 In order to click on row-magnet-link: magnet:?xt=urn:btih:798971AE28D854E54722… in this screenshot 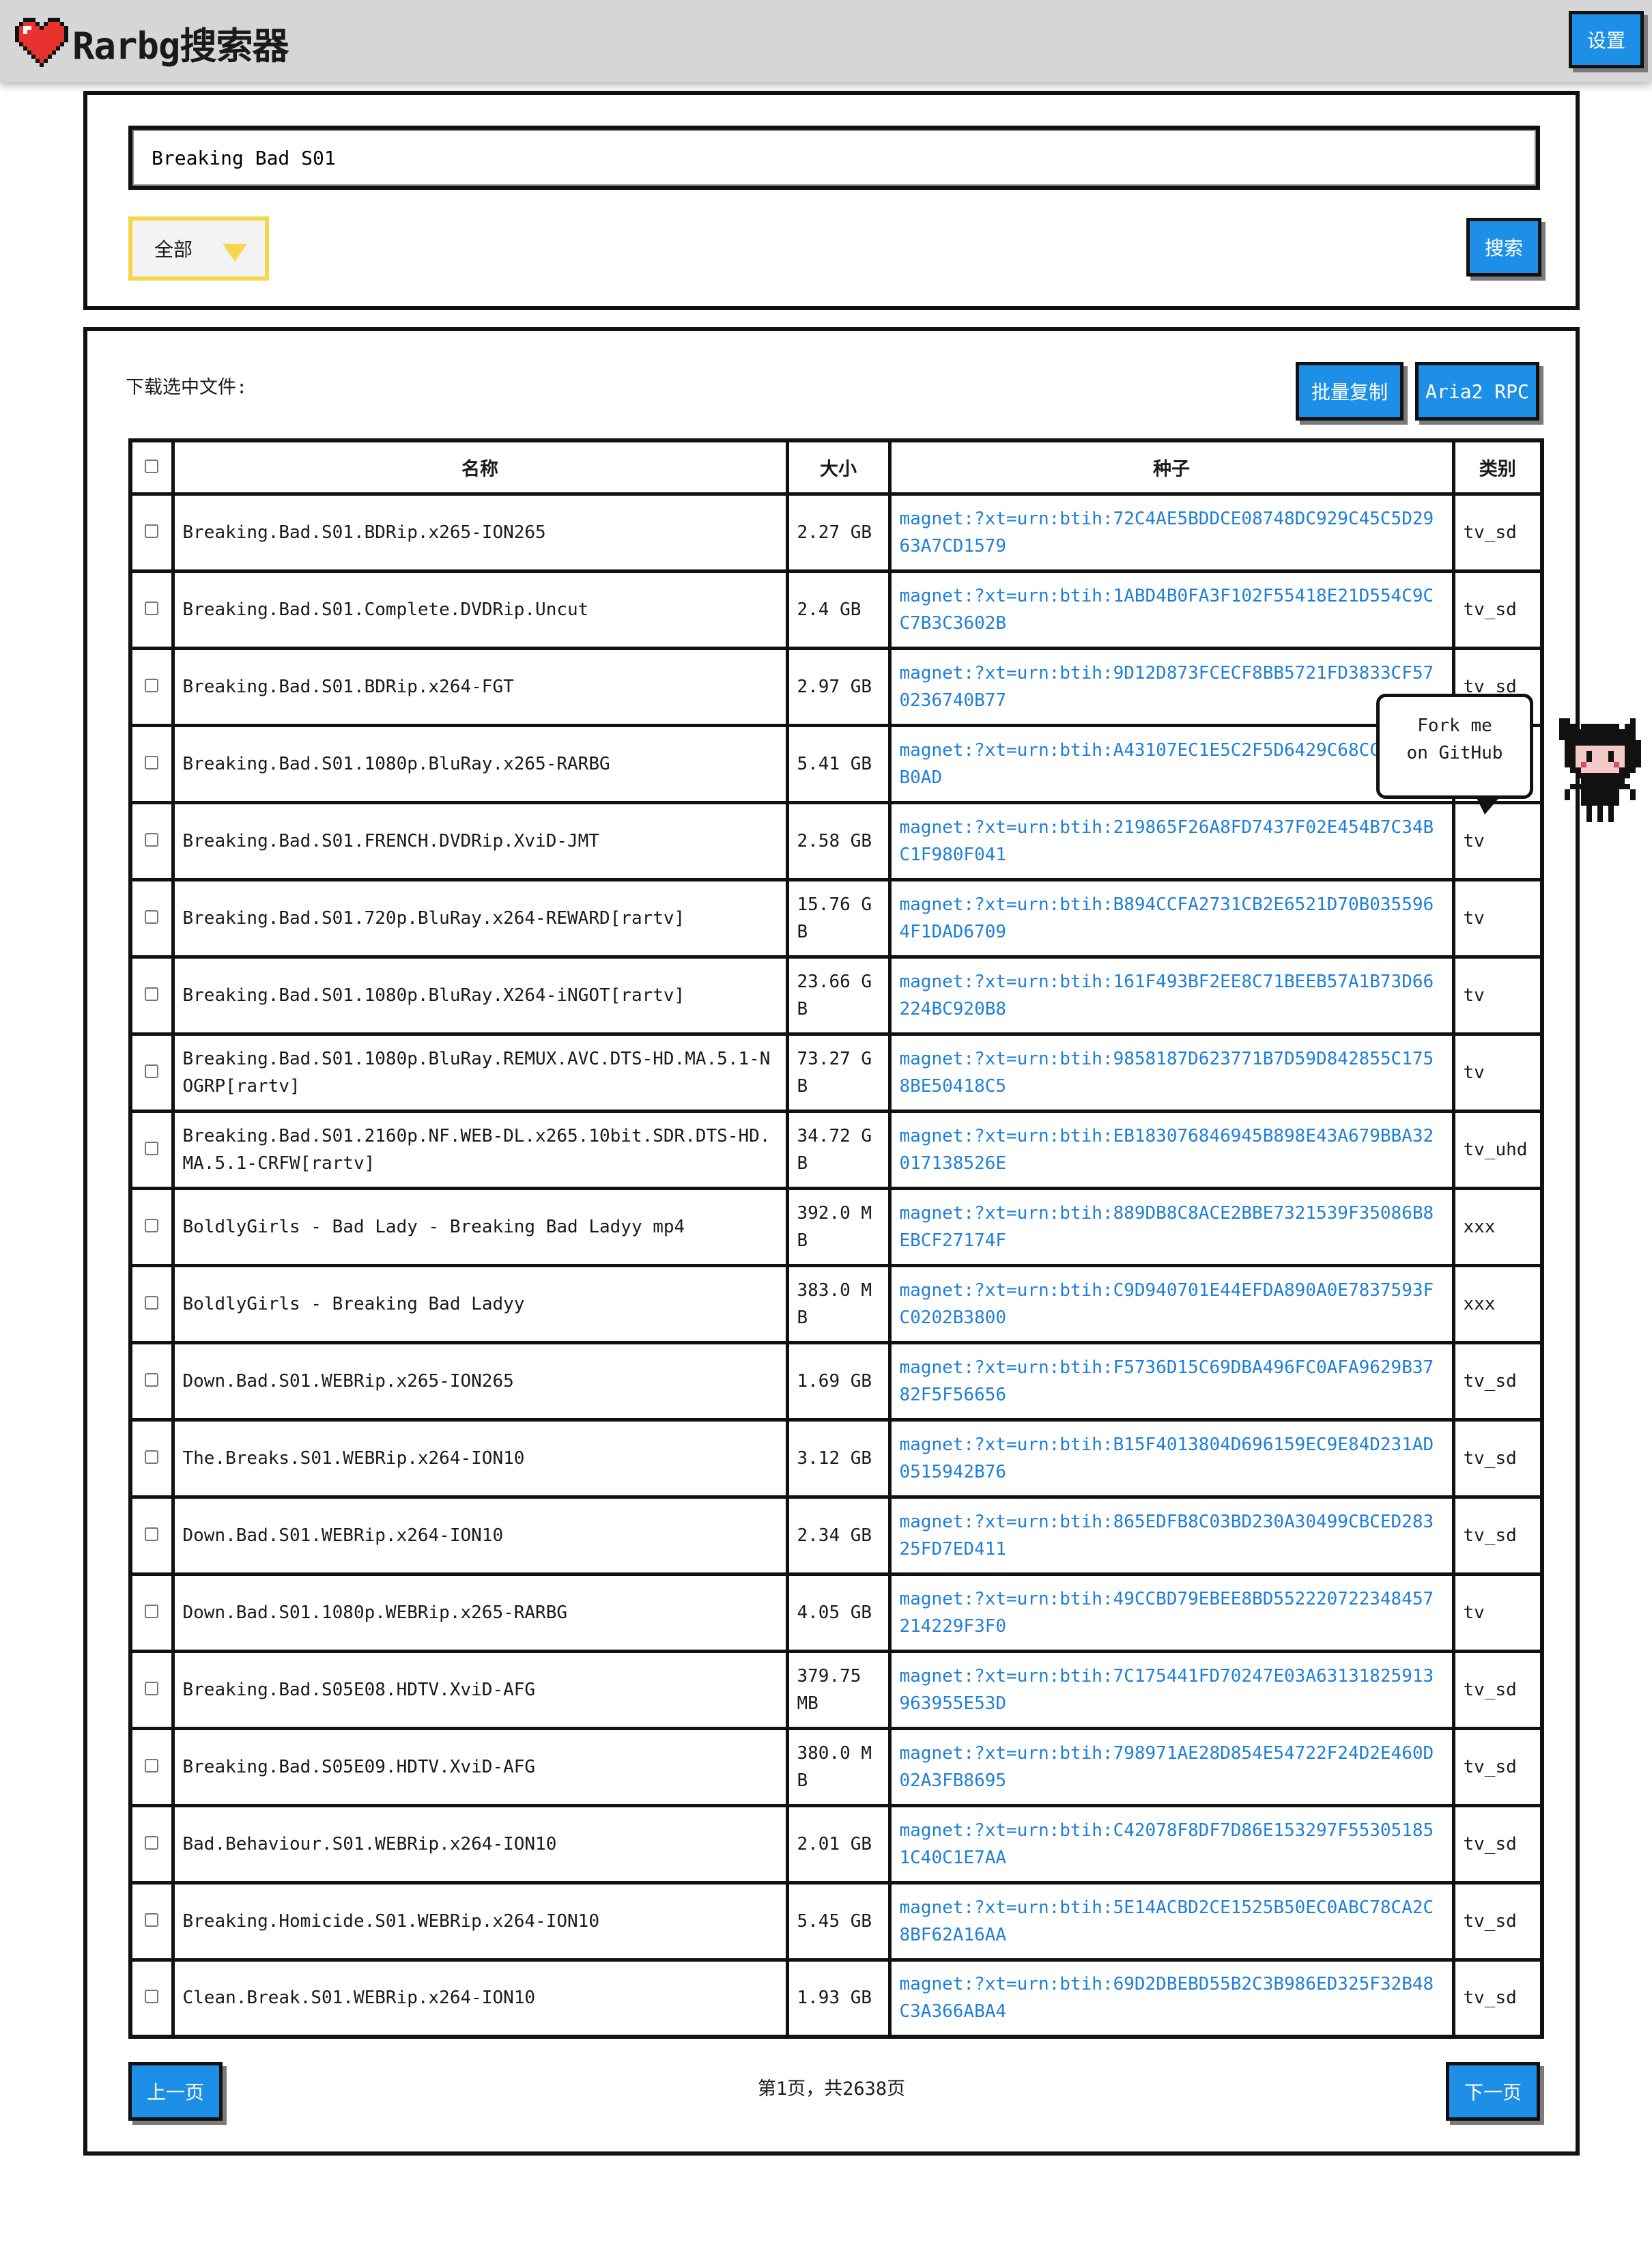, I will do `click(1171, 1767)`.